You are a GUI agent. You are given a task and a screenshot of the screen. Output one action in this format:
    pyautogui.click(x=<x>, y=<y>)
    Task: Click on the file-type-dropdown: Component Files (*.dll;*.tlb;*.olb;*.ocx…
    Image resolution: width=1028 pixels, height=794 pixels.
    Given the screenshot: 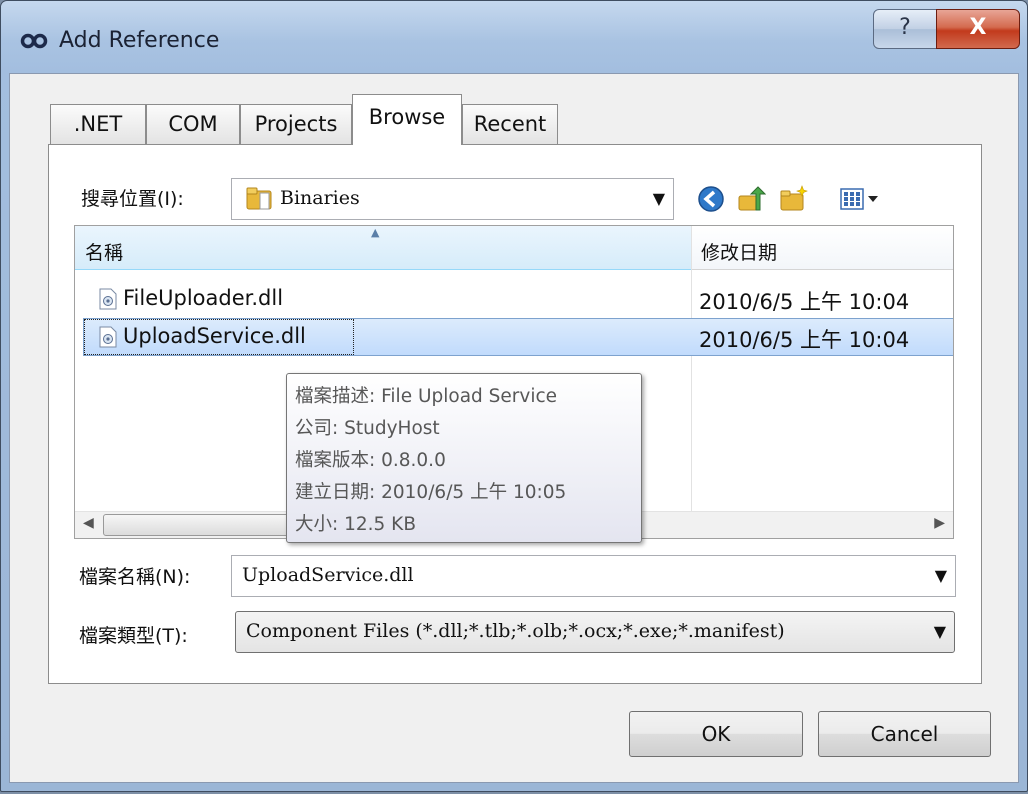 What is the action you would take?
    pyautogui.click(x=595, y=632)
    